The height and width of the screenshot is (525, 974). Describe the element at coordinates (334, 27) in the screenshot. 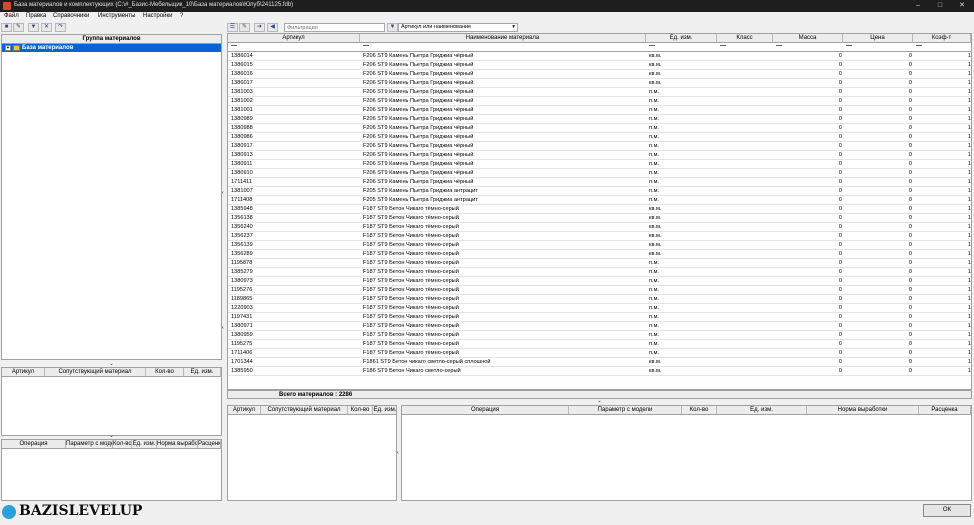

I see `filter-input` at that location.